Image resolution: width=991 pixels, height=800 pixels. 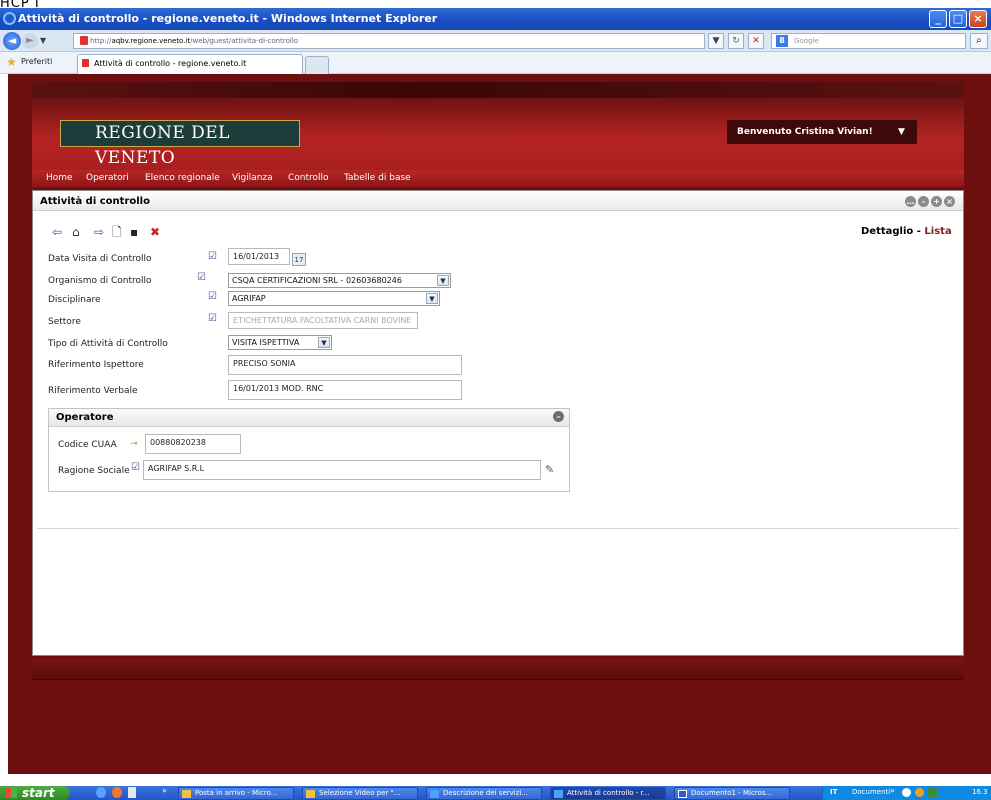 What do you see at coordinates (978, 19) in the screenshot?
I see `close-button: ×` at bounding box center [978, 19].